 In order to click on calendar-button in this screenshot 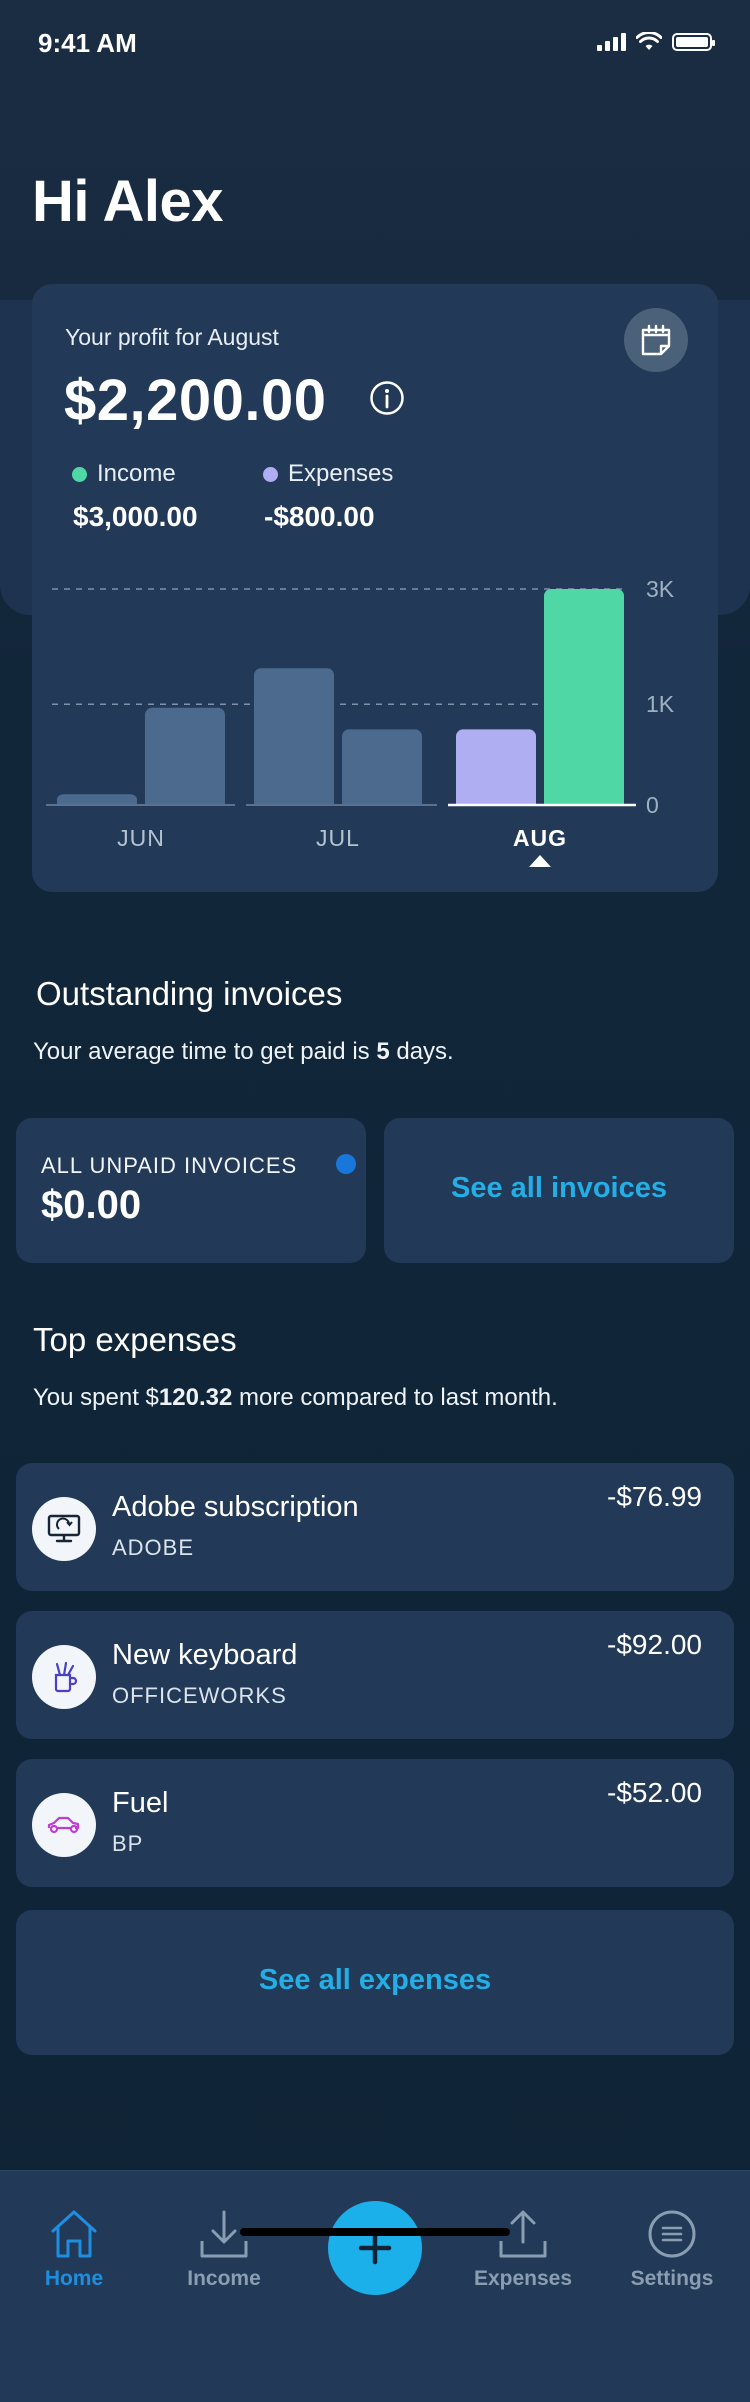, I will do `click(656, 340)`.